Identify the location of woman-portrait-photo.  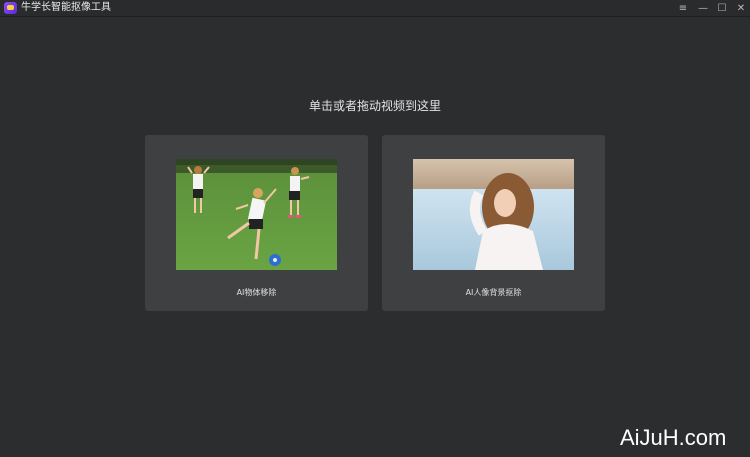
(493, 214).